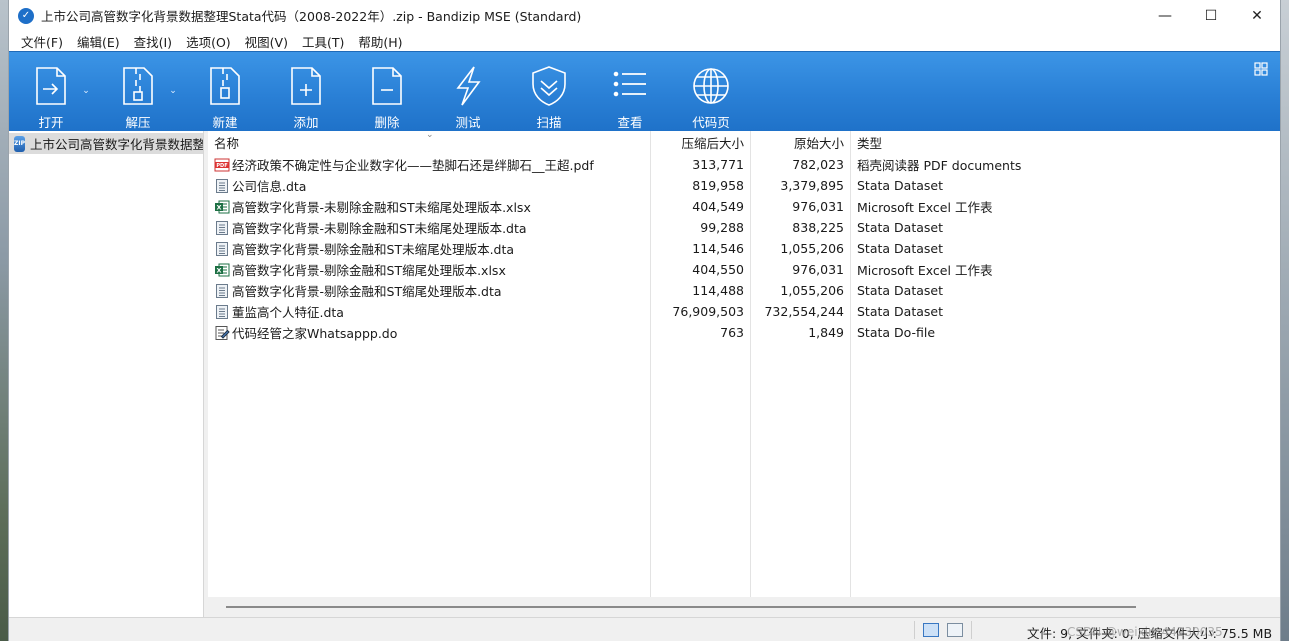 This screenshot has height=641, width=1289. I want to click on compressed-size: 114,488, so click(718, 290).